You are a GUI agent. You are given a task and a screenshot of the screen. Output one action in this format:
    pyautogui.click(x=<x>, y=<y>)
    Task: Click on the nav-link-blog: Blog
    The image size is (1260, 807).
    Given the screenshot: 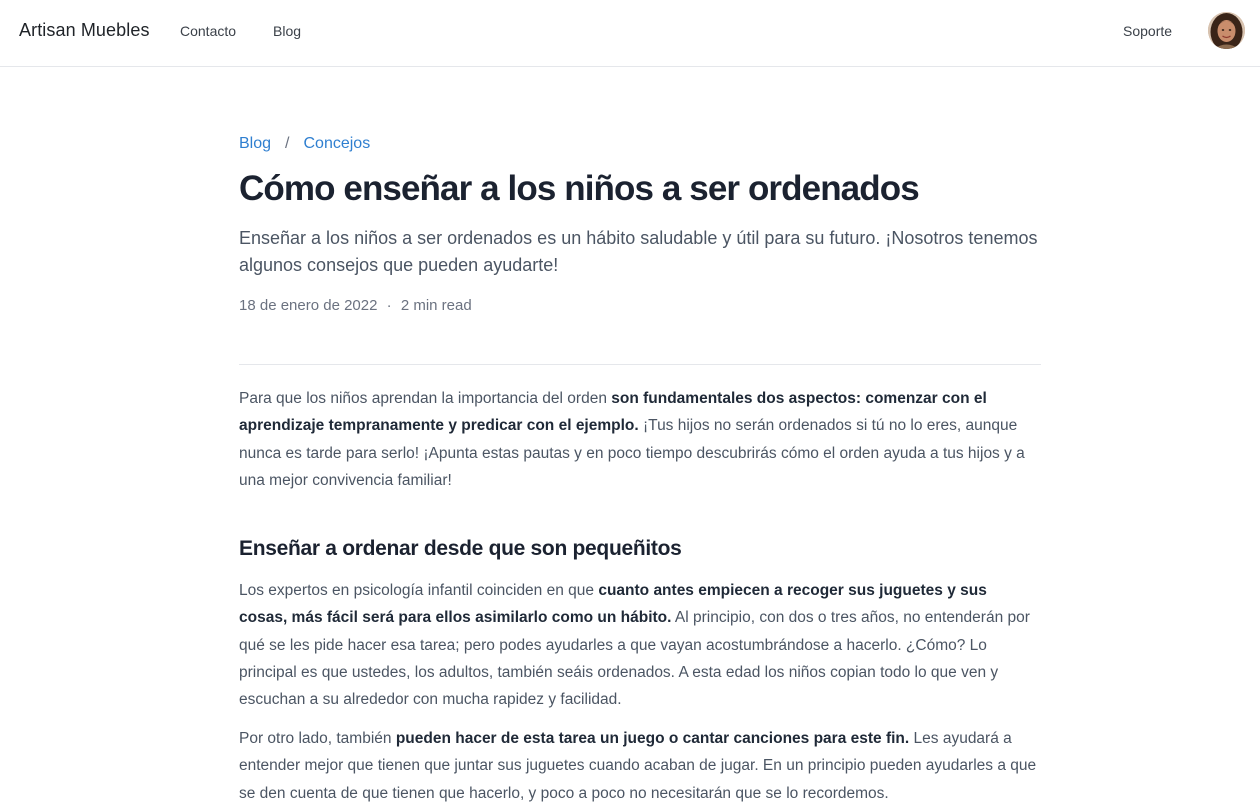 What is the action you would take?
    pyautogui.click(x=287, y=31)
    